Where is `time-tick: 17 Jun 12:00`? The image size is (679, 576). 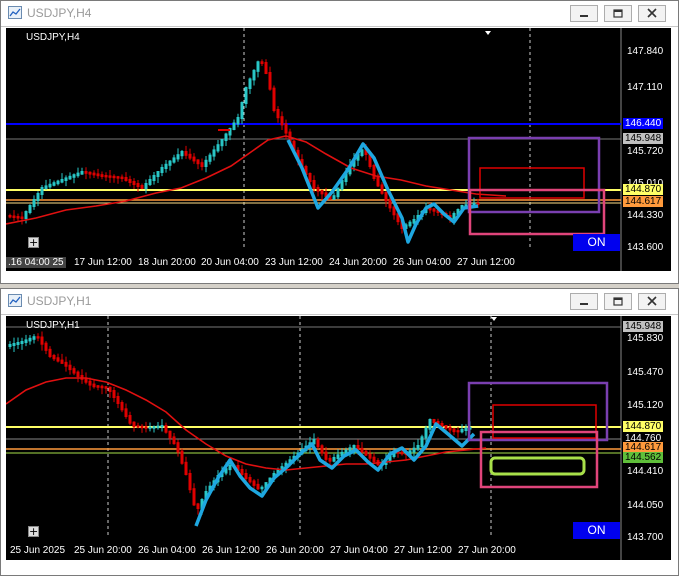 time-tick: 17 Jun 12:00 is located at coordinates (103, 262).